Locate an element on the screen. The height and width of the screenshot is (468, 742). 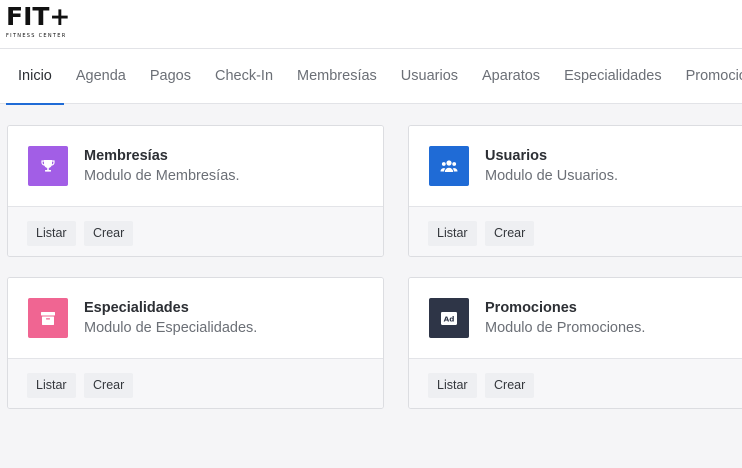
card-description: Modulo de Especialidades. is located at coordinates (171, 328).